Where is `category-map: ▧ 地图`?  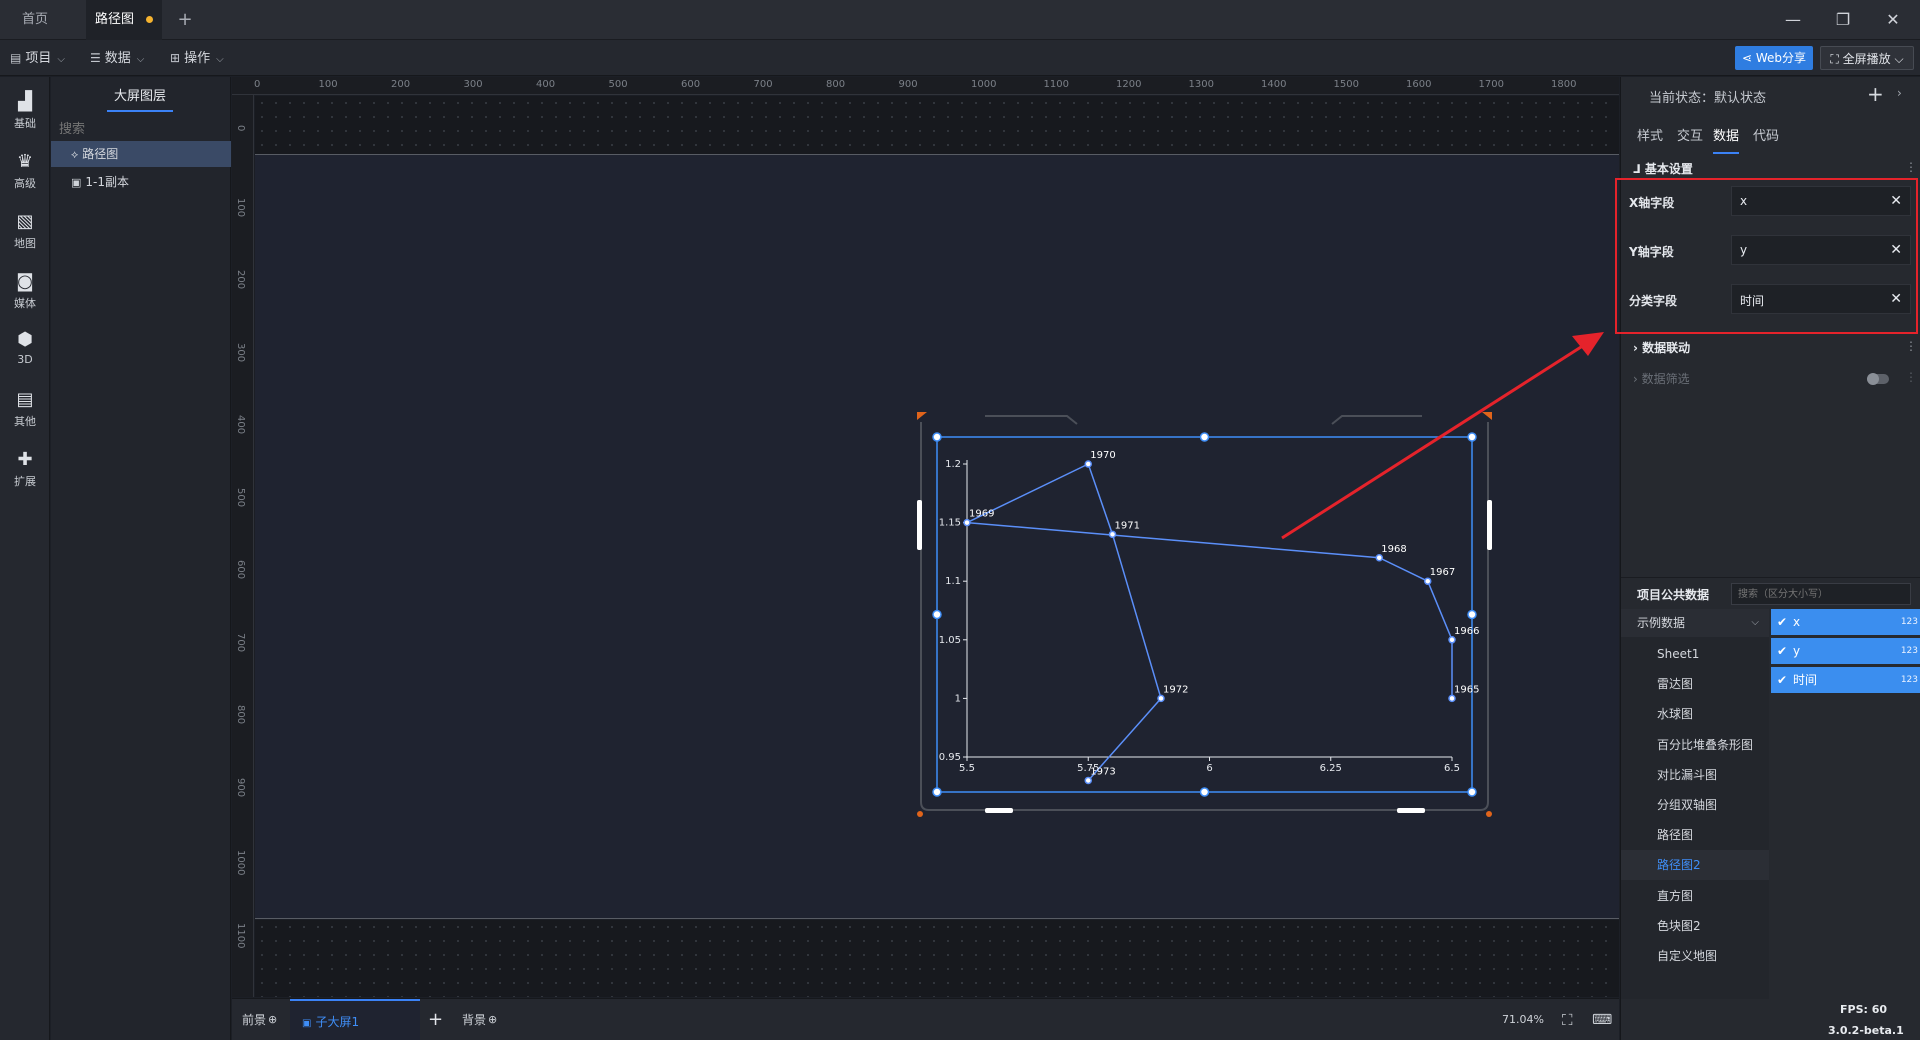
category-map: ▧ 地图 is located at coordinates (25, 231).